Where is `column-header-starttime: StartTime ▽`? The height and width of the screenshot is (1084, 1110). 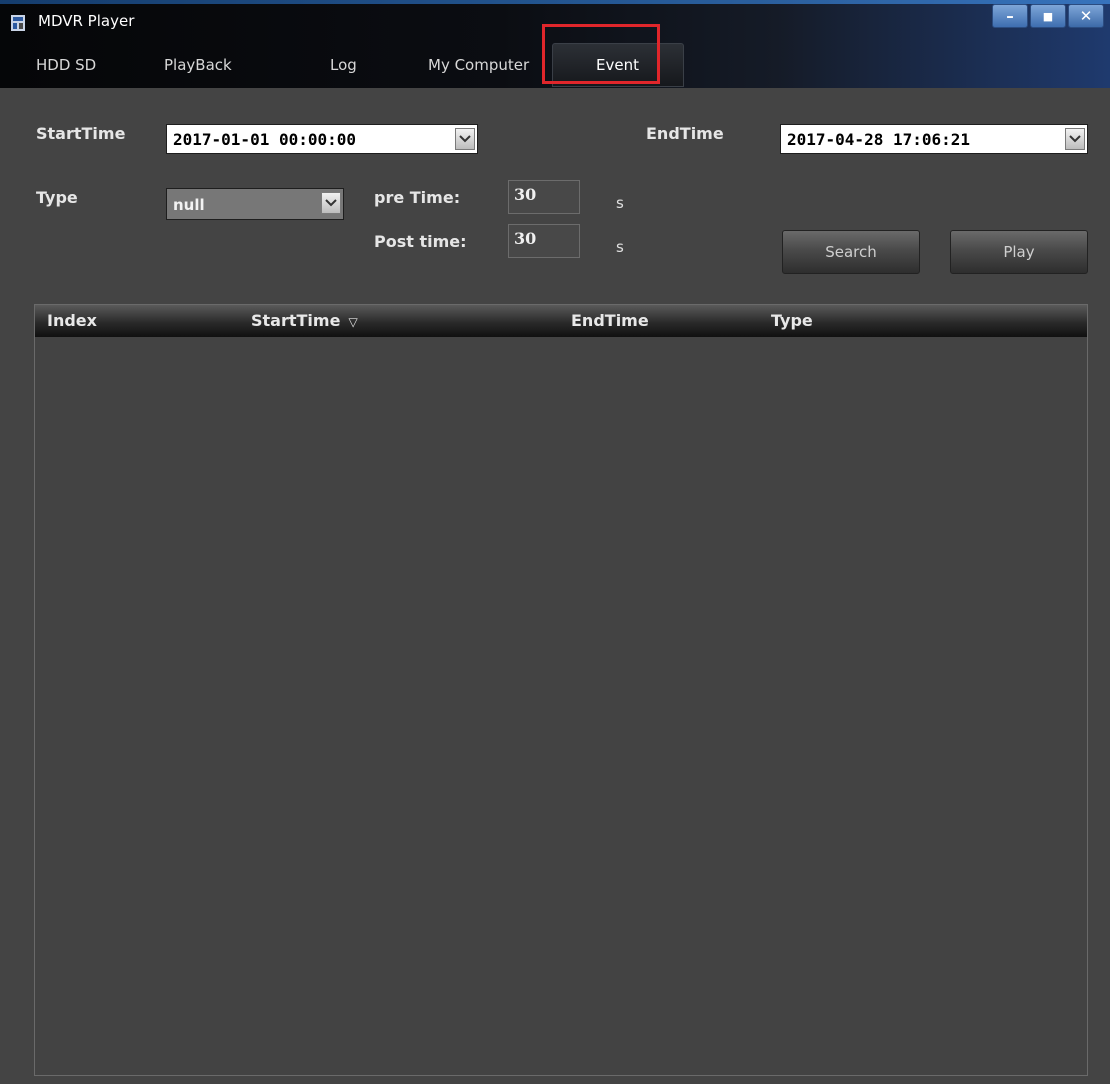 column-header-starttime: StartTime ▽ is located at coordinates (304, 320).